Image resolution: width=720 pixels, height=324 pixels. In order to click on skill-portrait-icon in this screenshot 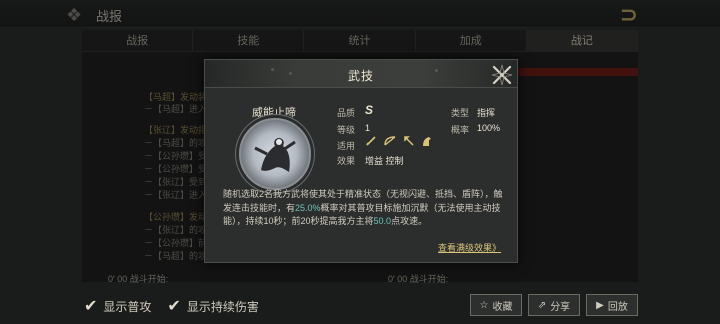, I will do `click(275, 154)`.